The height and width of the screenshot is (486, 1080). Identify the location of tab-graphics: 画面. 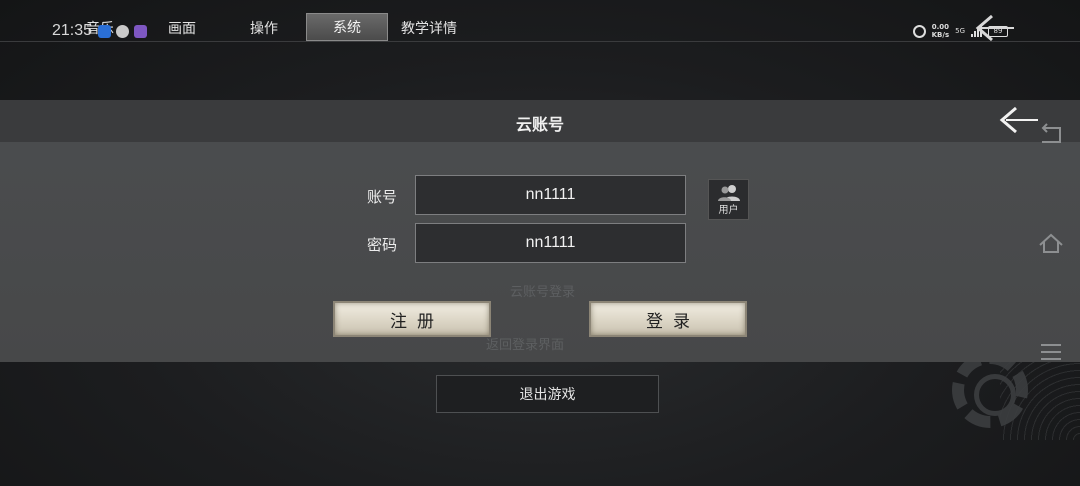
(182, 28).